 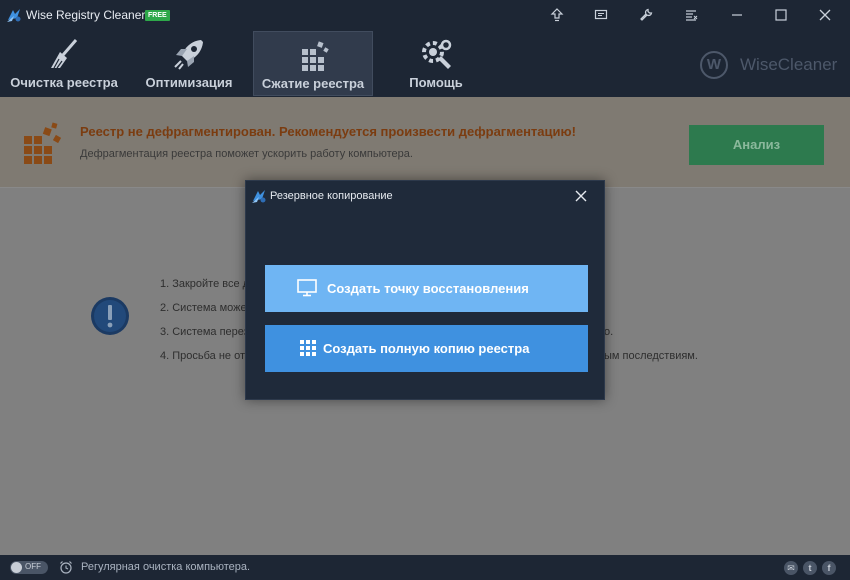 I want to click on free-badge: FREE, so click(x=157, y=15).